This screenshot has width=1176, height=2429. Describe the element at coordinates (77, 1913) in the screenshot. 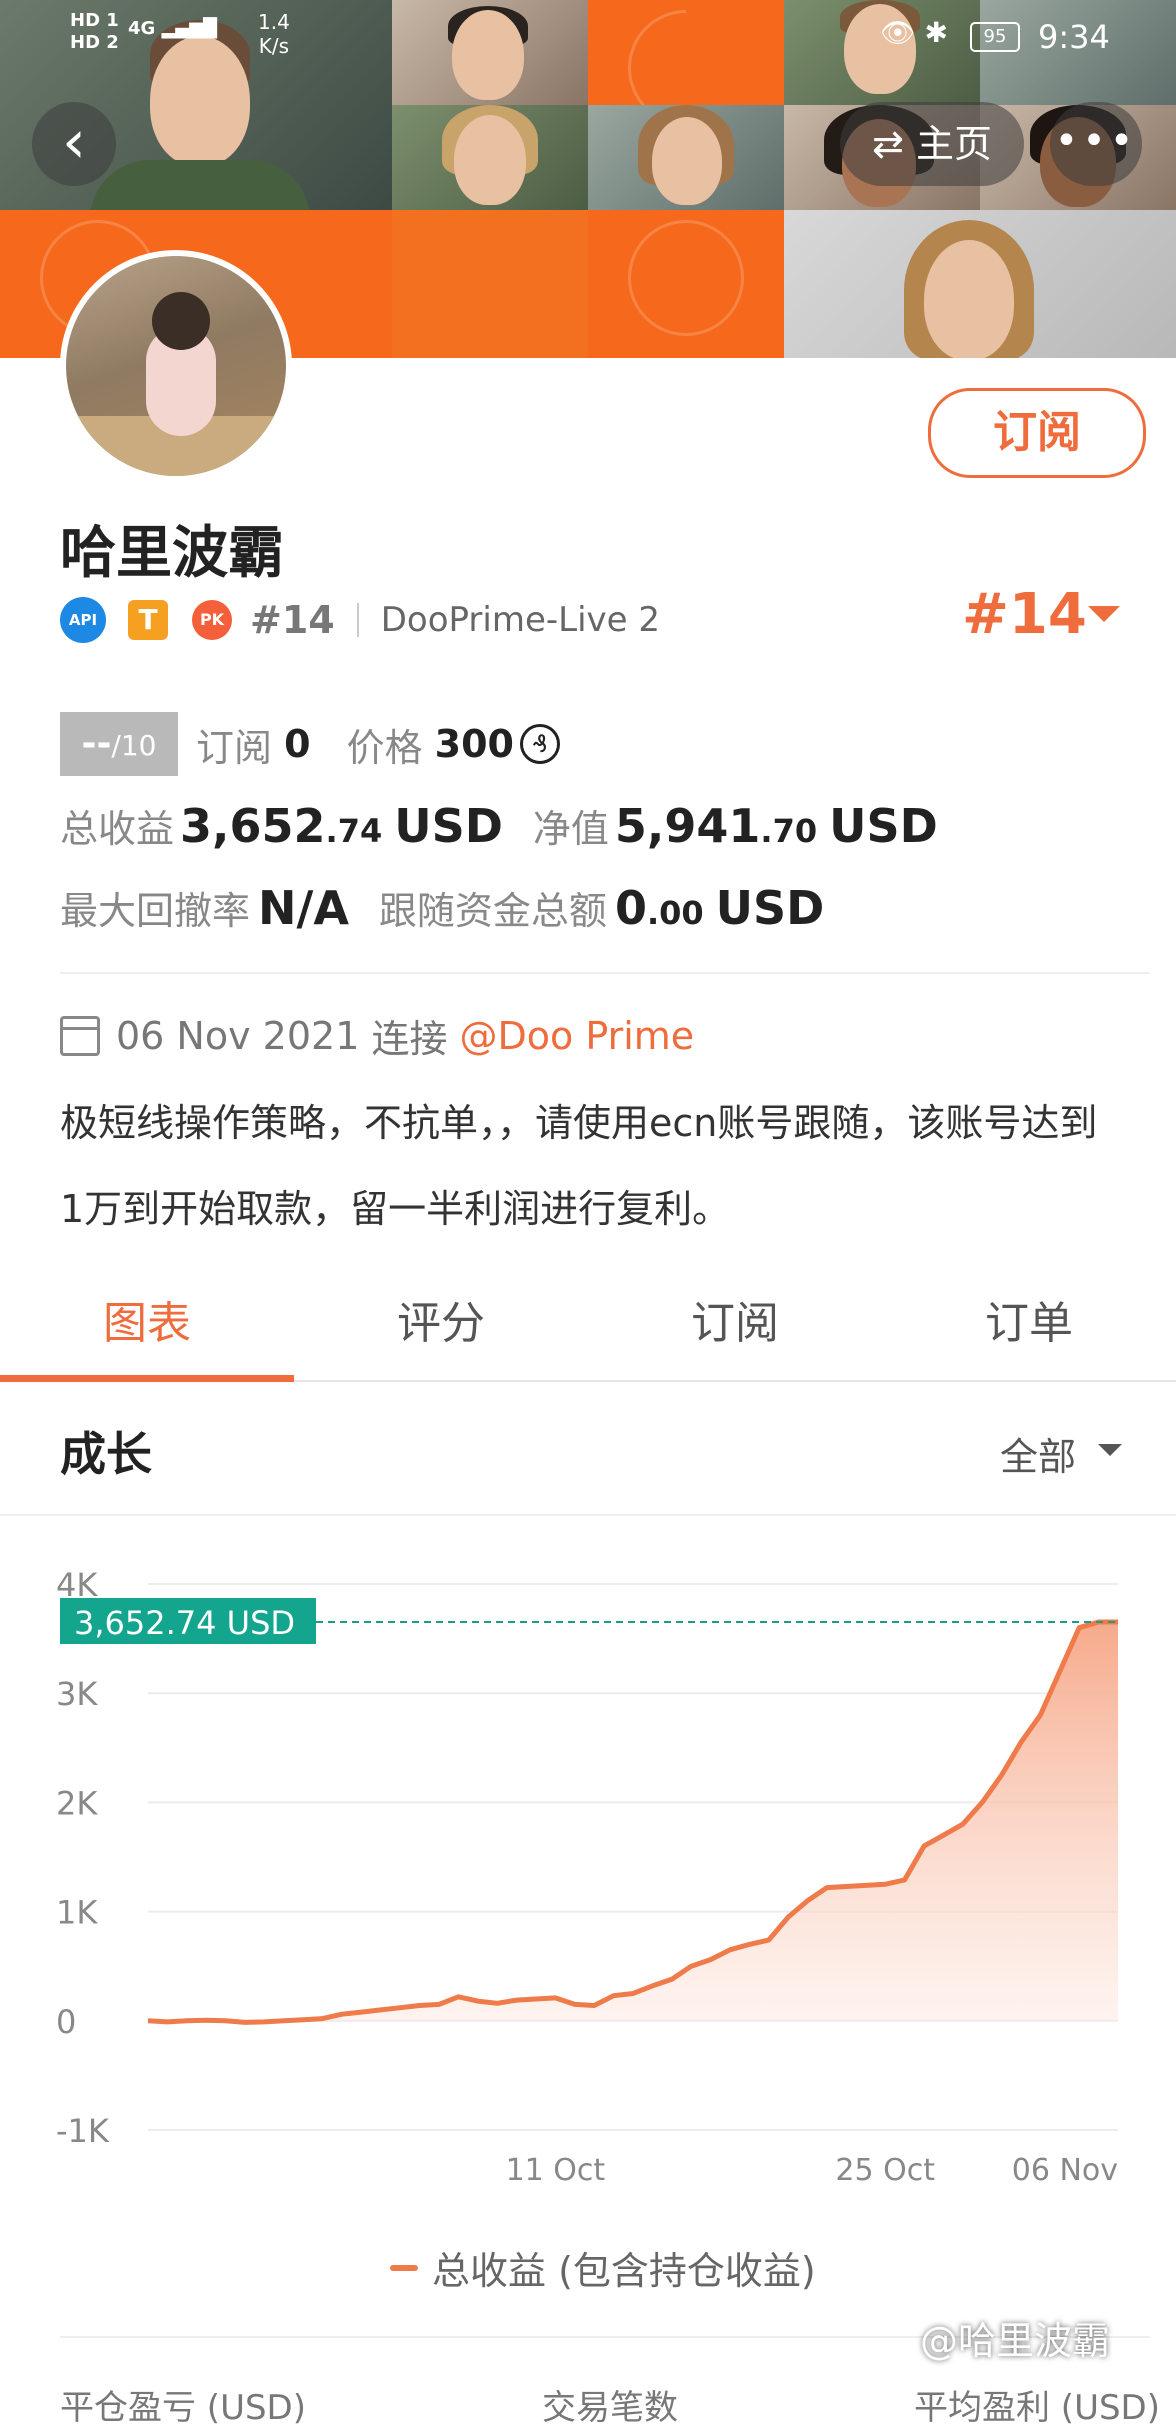

I see `y-tick-label: 1K` at that location.